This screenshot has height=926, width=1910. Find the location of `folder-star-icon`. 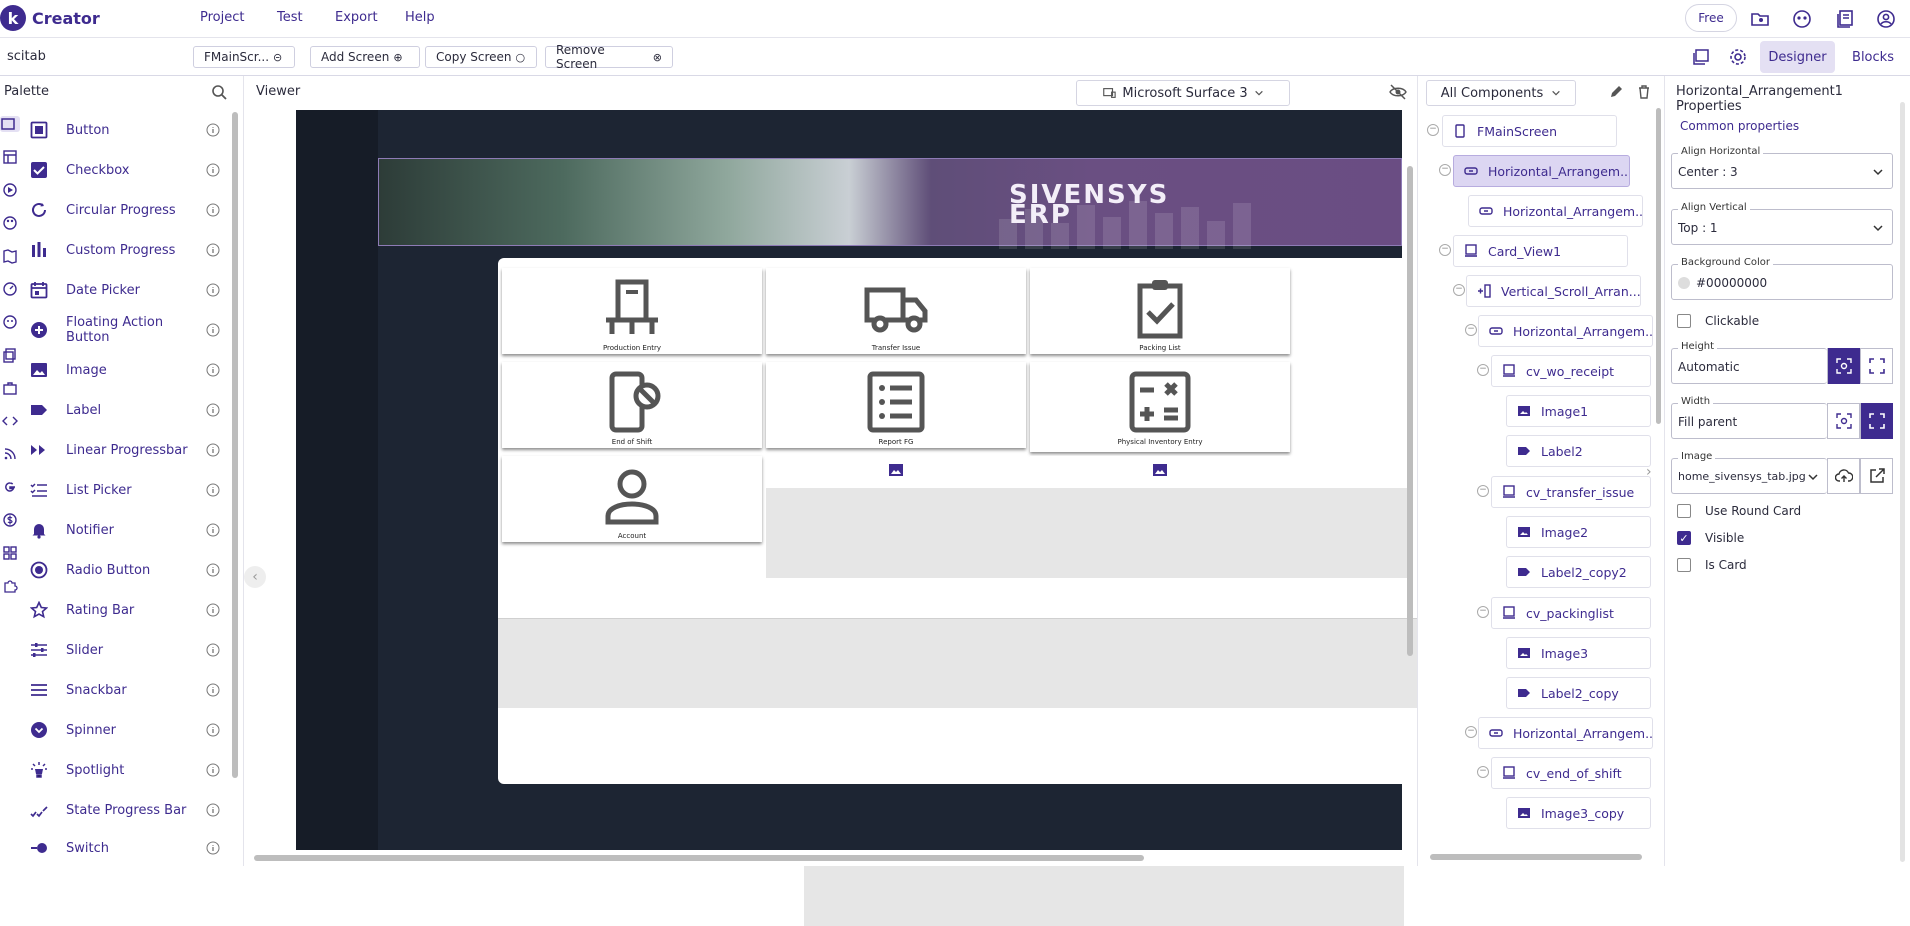

folder-star-icon is located at coordinates (1760, 19).